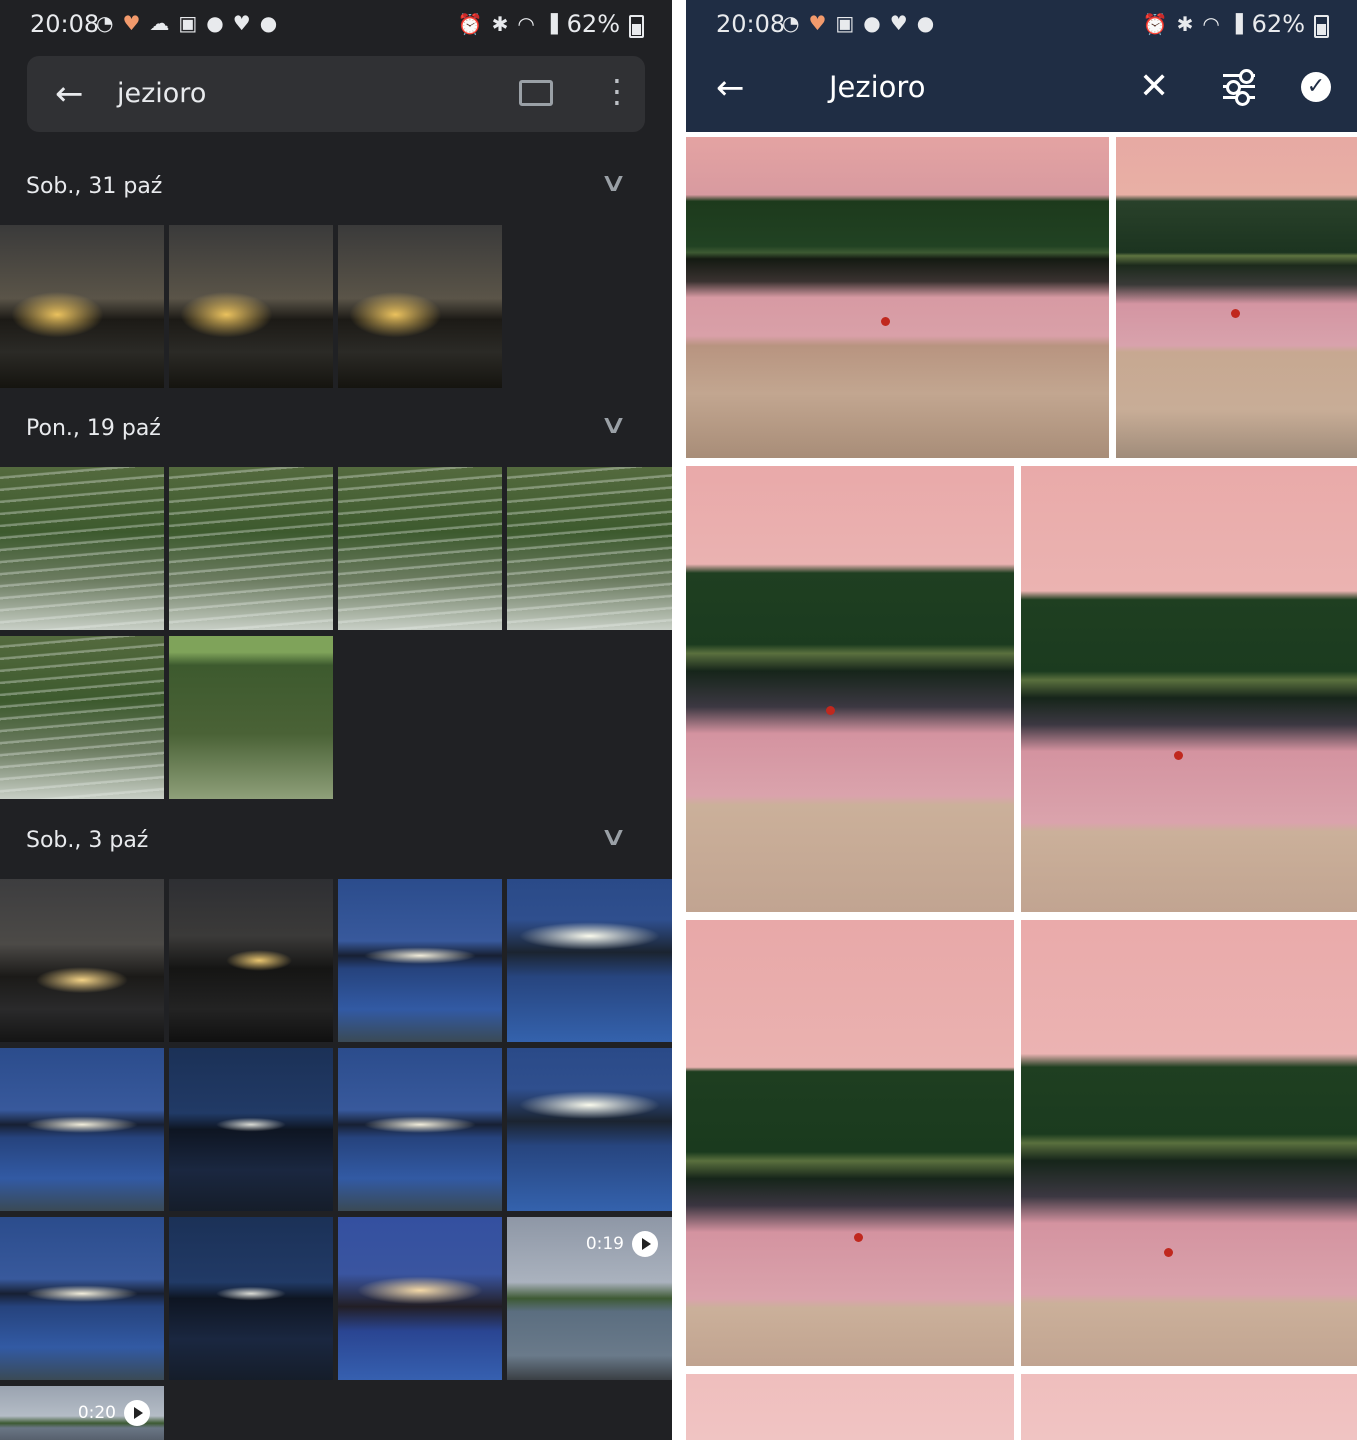  Describe the element at coordinates (336, 94) in the screenshot. I see `search-bar: ← jezioro ⋮` at that location.